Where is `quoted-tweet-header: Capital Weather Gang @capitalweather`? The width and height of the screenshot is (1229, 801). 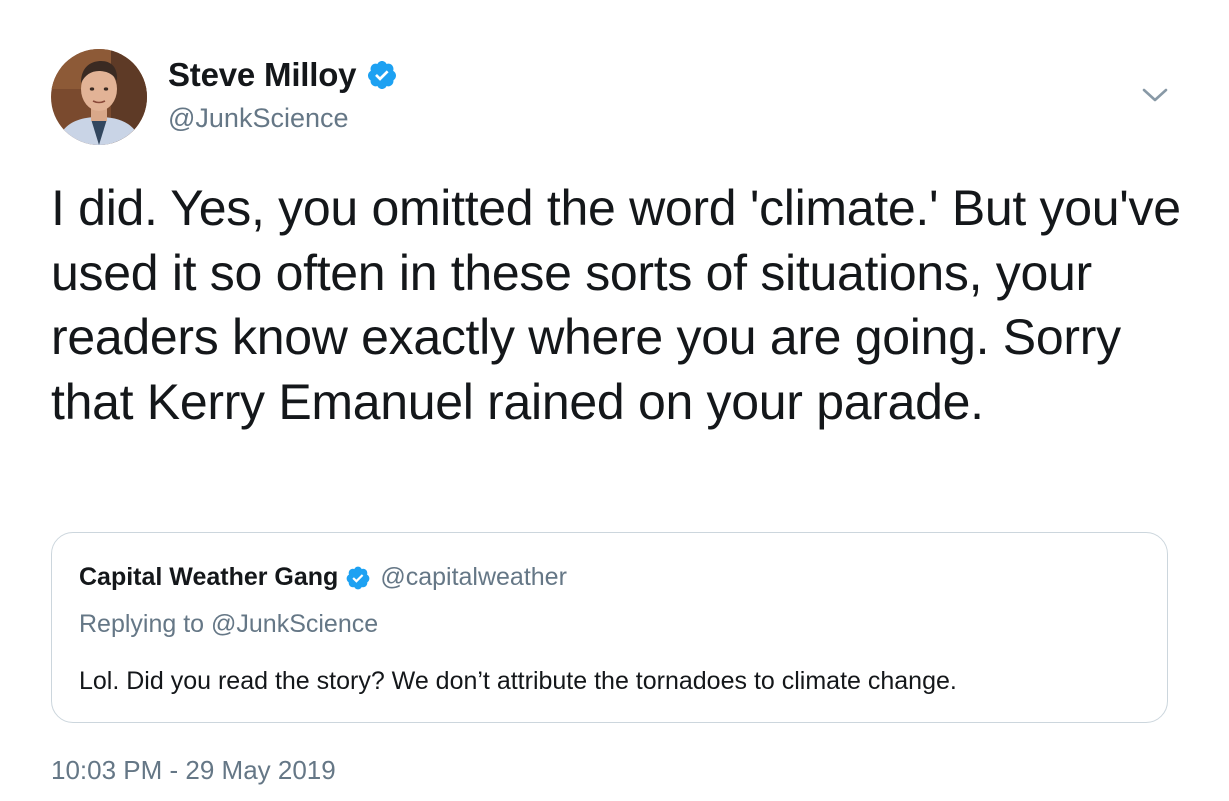
quoted-tweet-header: Capital Weather Gang @capitalweather is located at coordinates (323, 577).